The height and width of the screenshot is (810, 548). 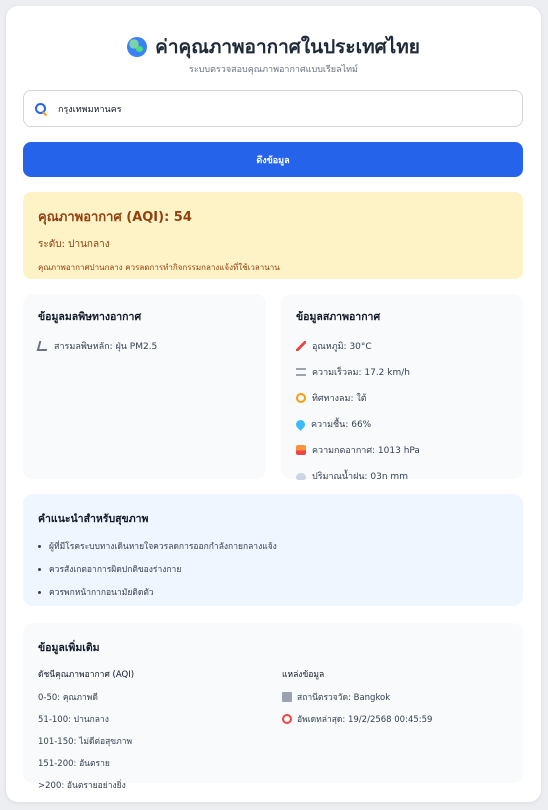 I want to click on data-source-heading: แหล่งข้อมูล, so click(x=303, y=675).